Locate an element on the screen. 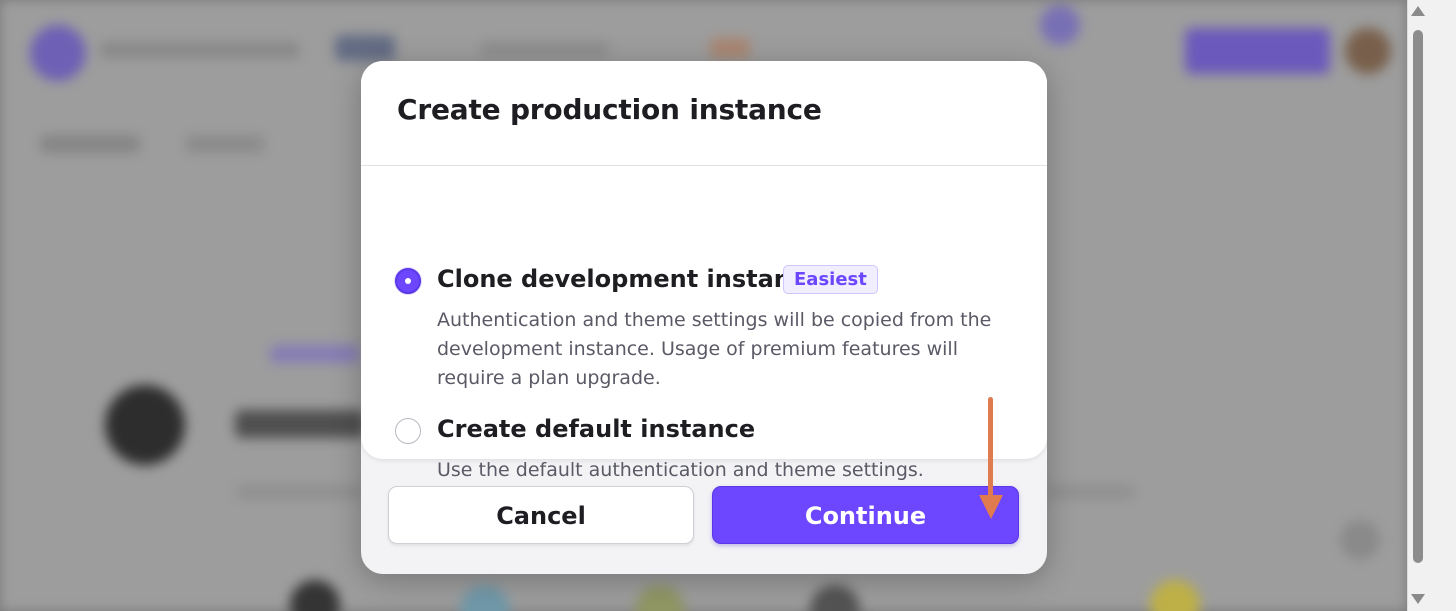  annotation-arrow-shaft is located at coordinates (990, 452).